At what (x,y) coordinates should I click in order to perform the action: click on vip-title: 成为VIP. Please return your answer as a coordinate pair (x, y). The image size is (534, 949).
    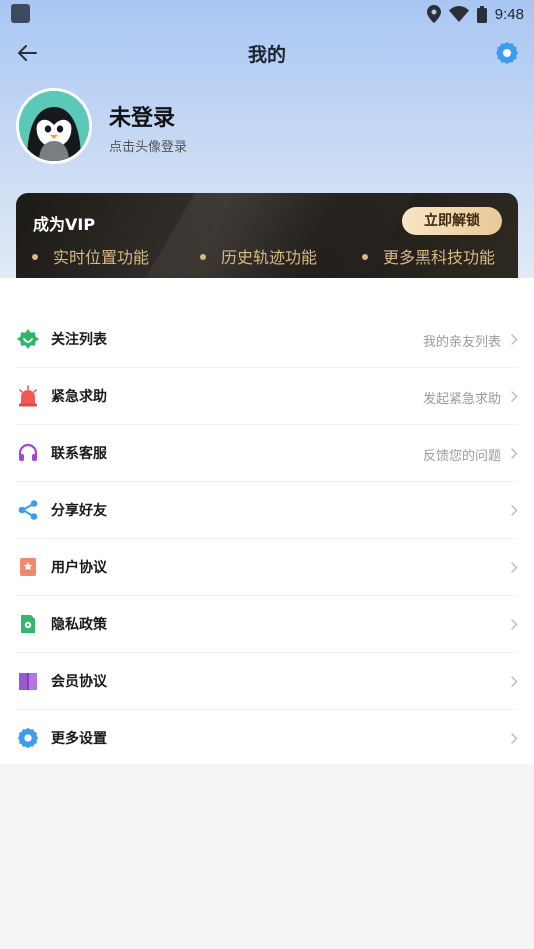
    Looking at the image, I should click on (64, 224).